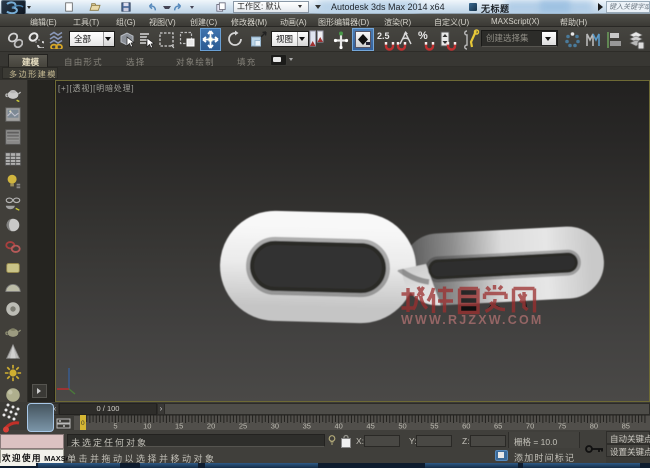  I want to click on svg-text: 55, so click(434, 426).